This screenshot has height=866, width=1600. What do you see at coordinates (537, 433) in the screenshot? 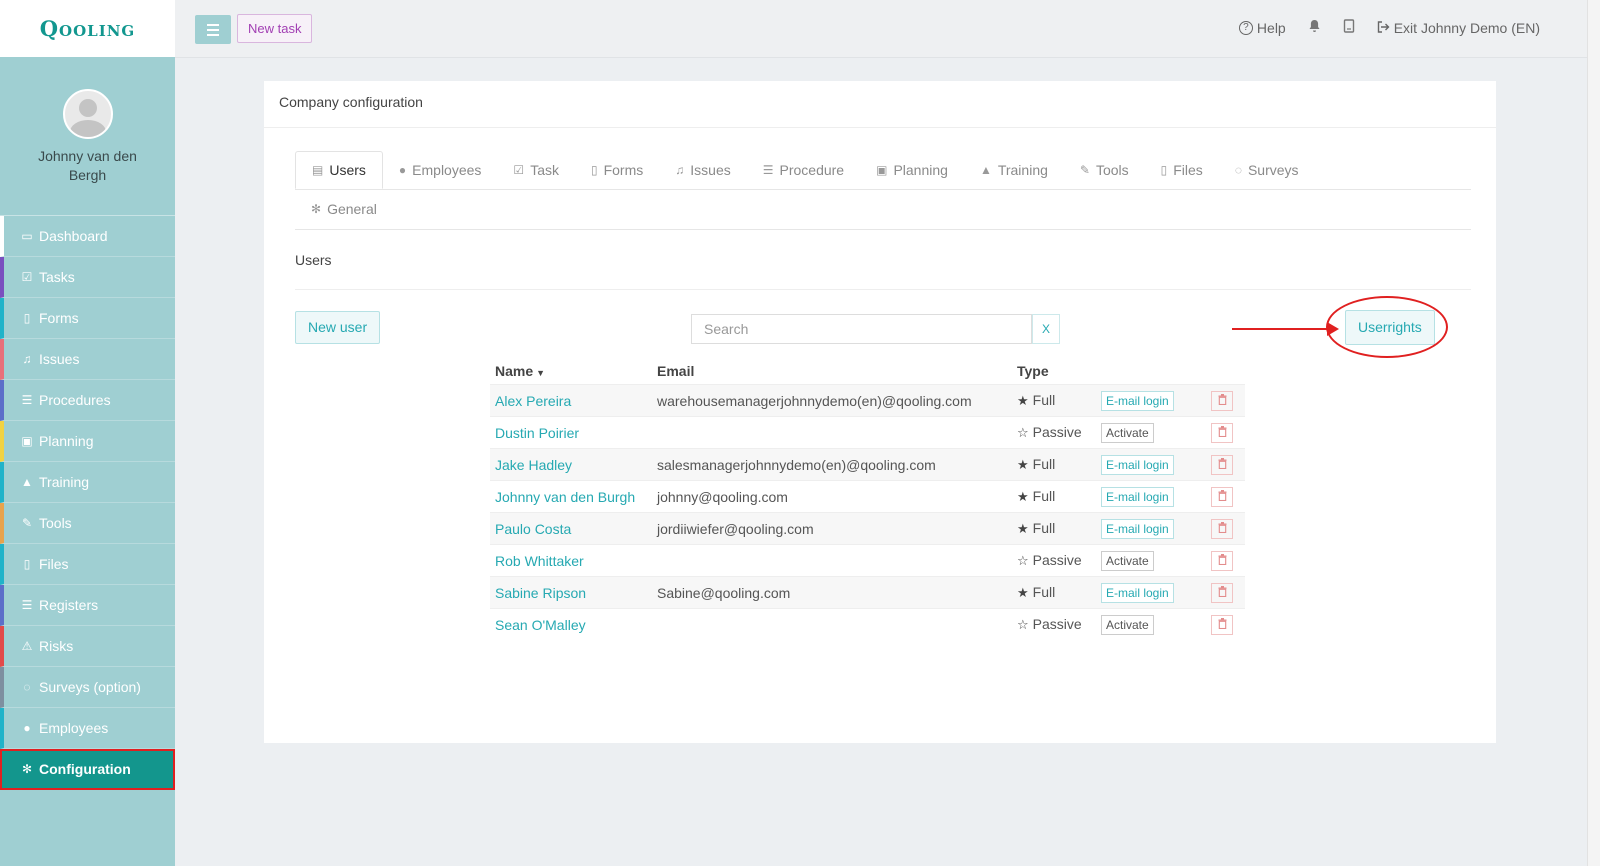
I see `user-name-link: Dustin Poirier` at bounding box center [537, 433].